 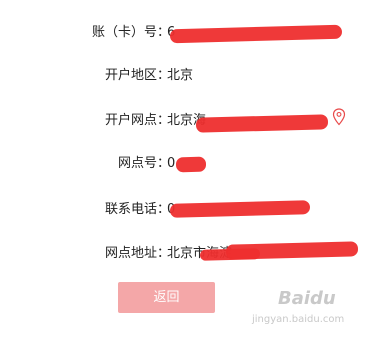 What do you see at coordinates (339, 117) in the screenshot?
I see `map-pin-icon` at bounding box center [339, 117].